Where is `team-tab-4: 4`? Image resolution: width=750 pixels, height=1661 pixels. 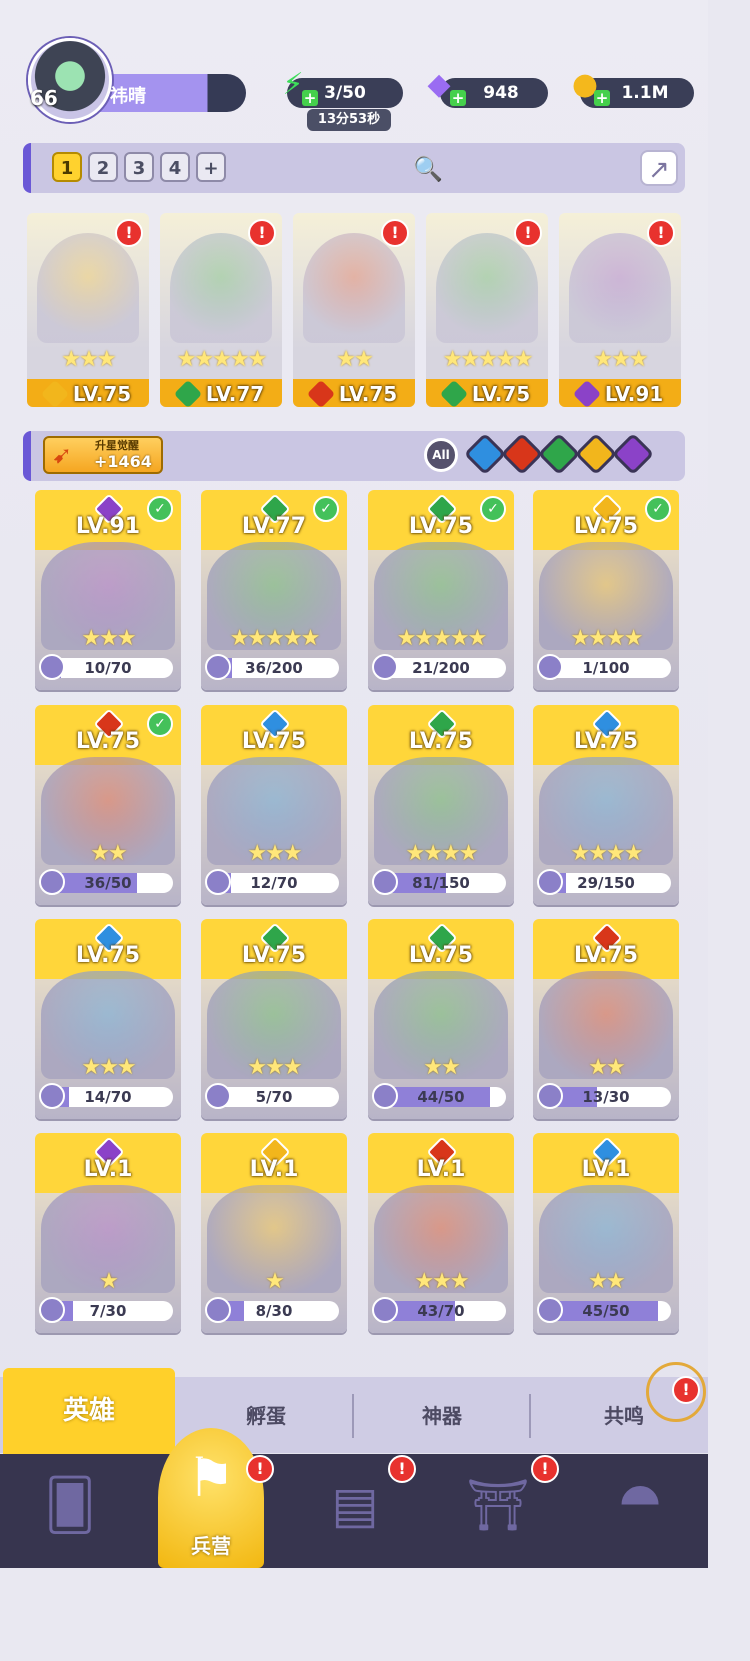 team-tab-4: 4 is located at coordinates (175, 167).